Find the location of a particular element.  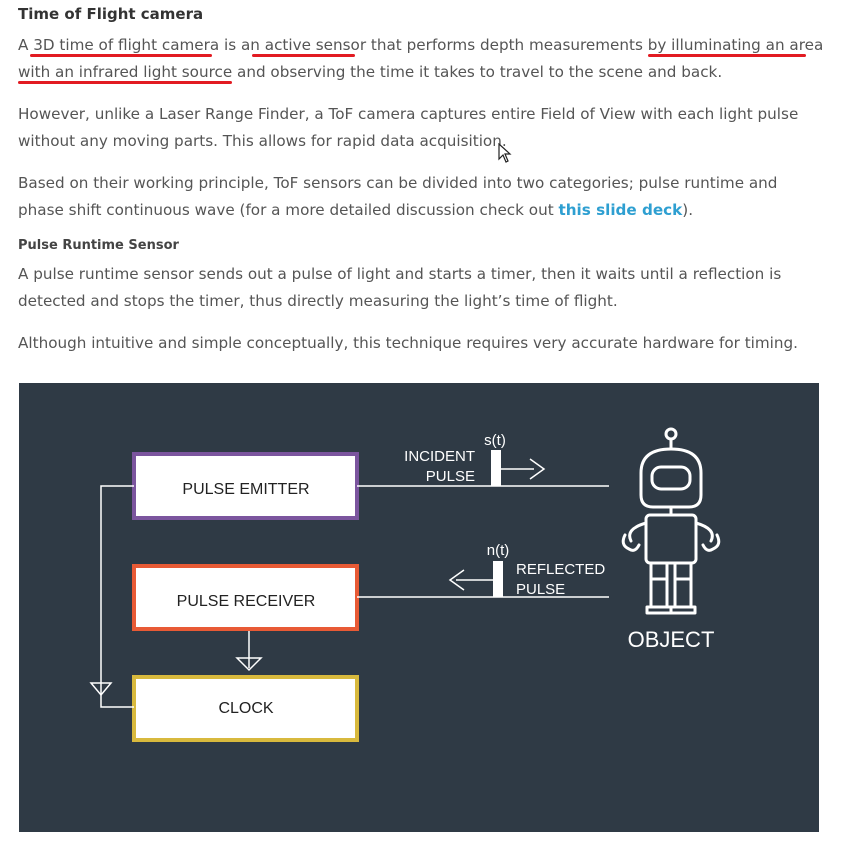

reflected-arrow-icon is located at coordinates (470, 580).